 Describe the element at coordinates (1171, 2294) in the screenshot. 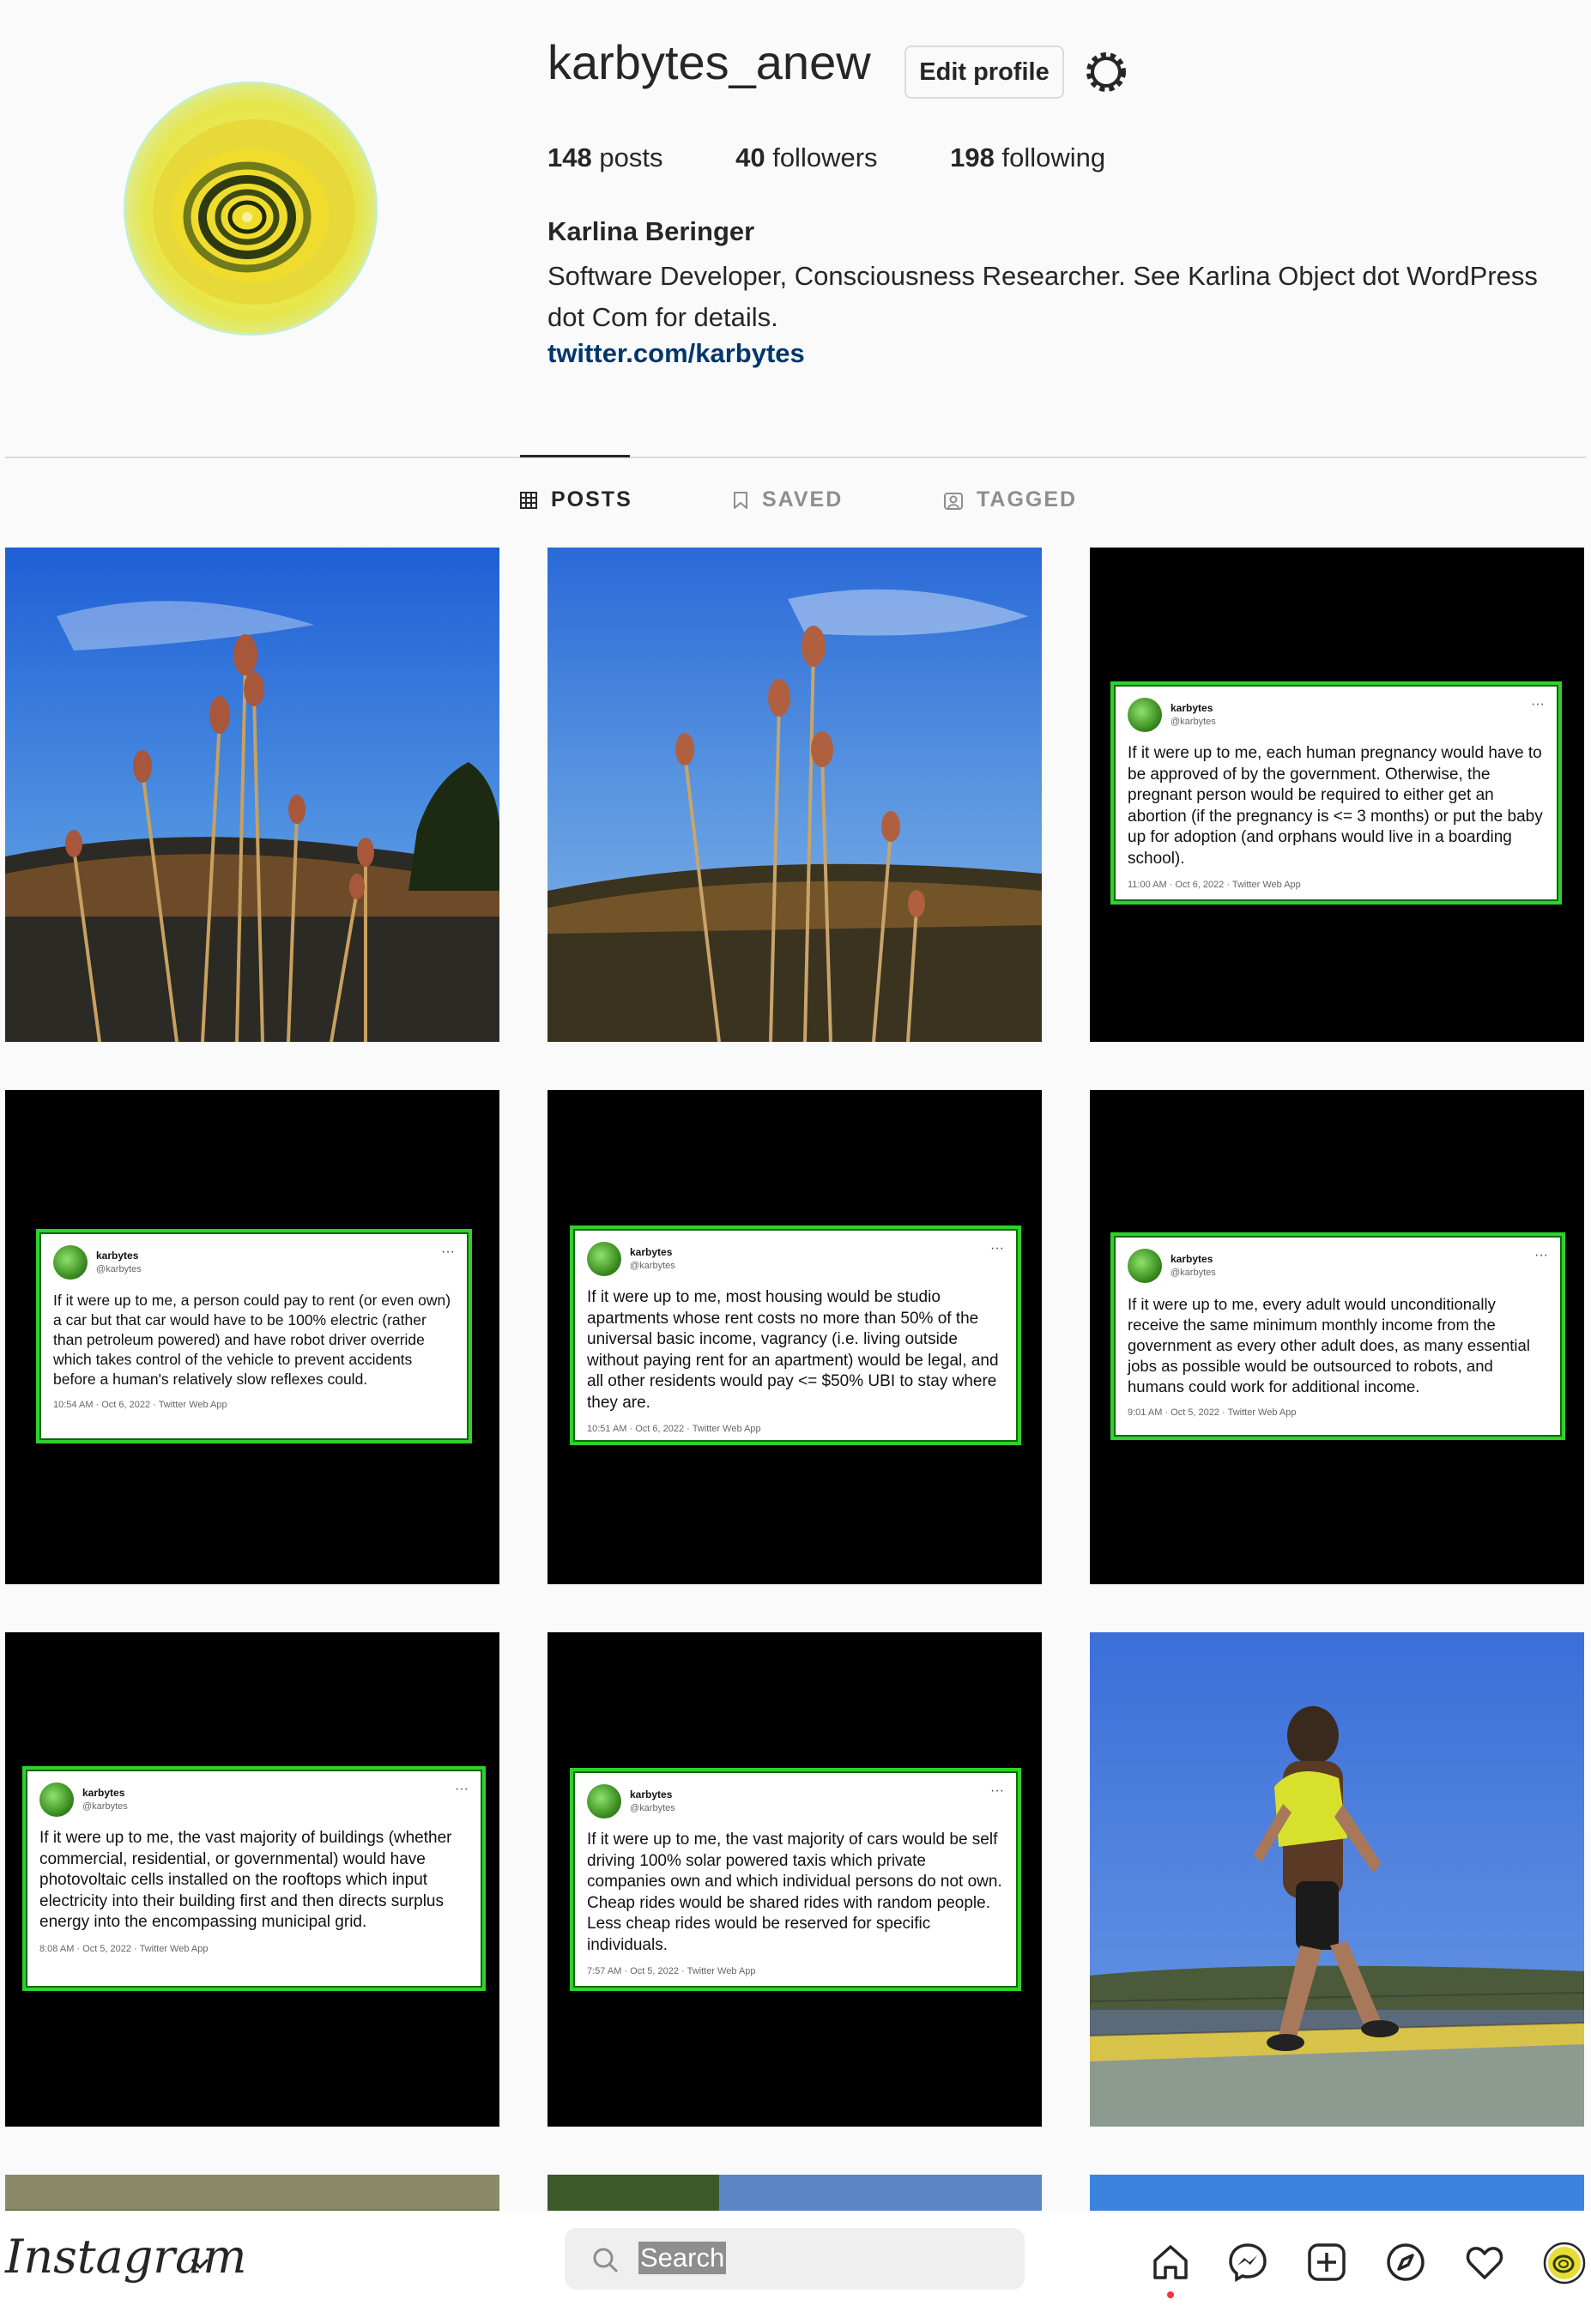

I see `home-notification-dot` at that location.